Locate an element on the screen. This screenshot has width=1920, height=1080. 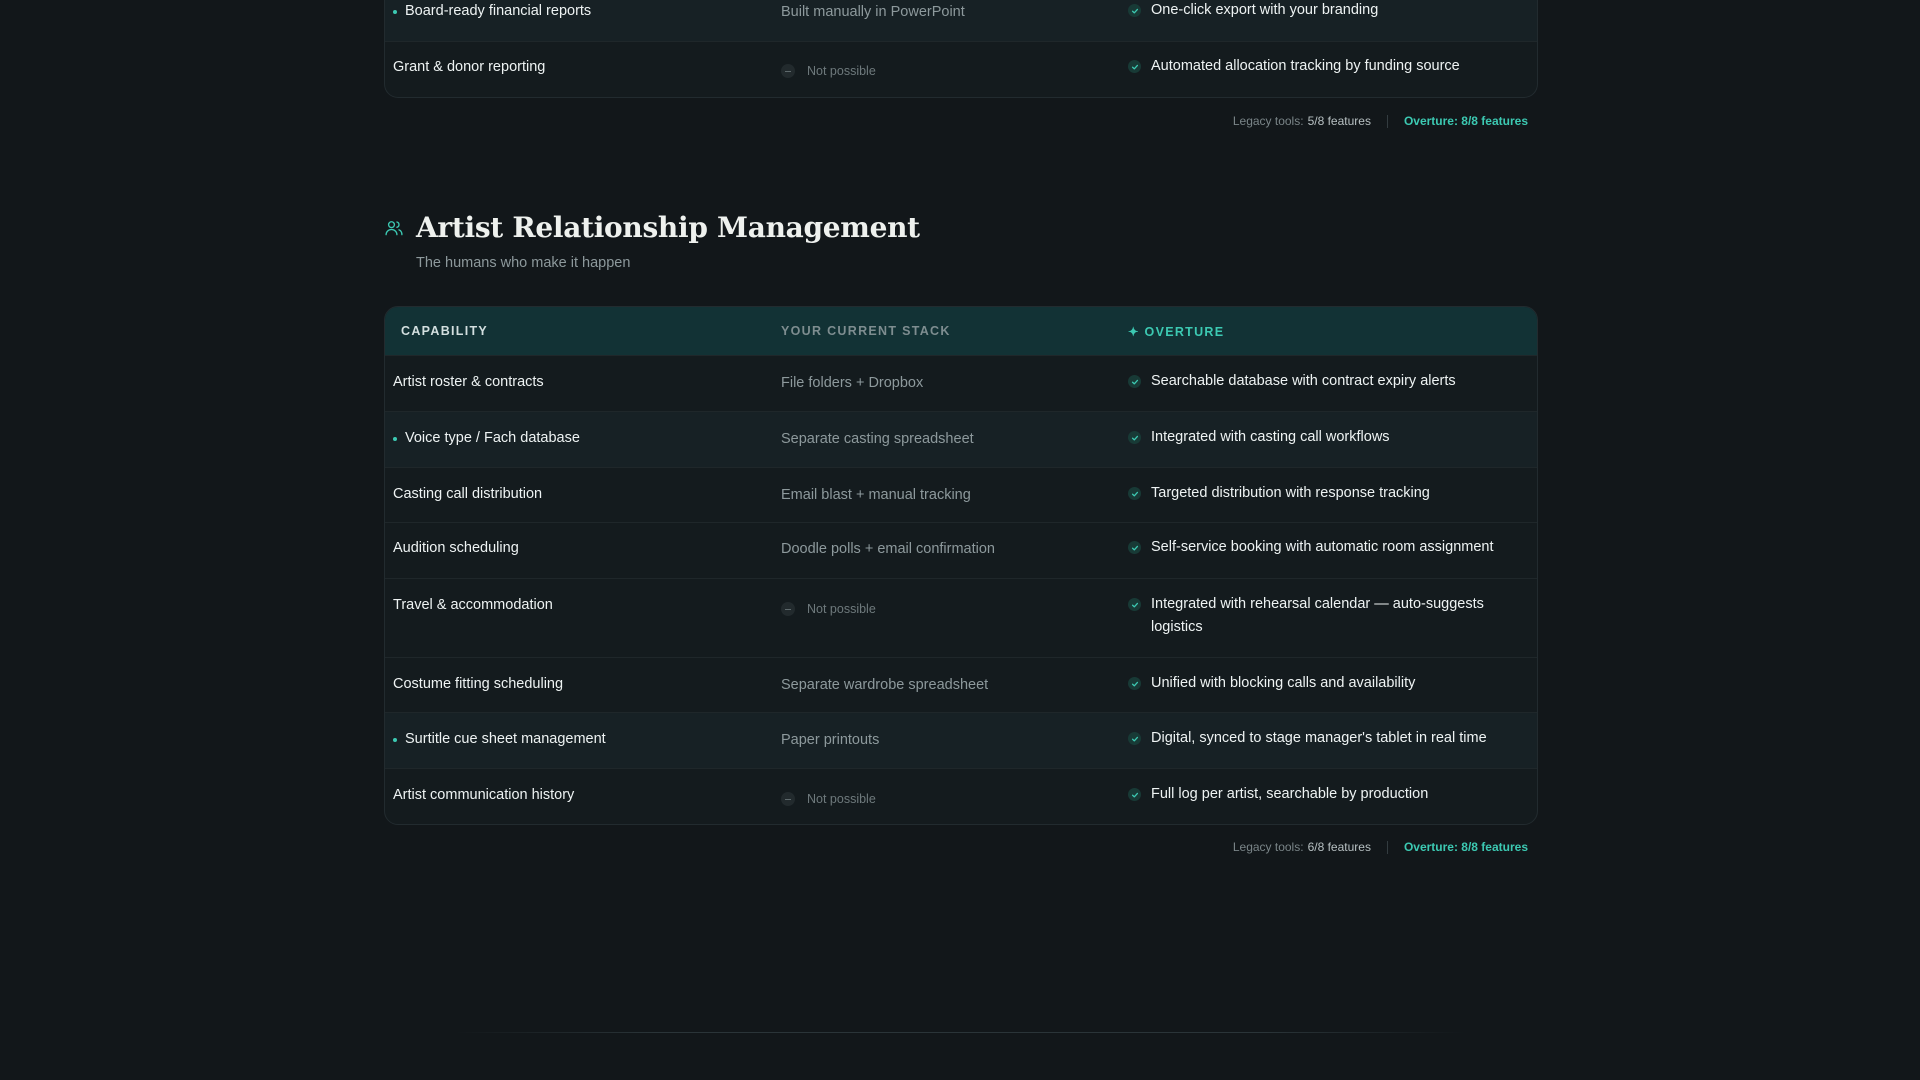
section-subtitle: The humans who make it happen is located at coordinates (523, 263).